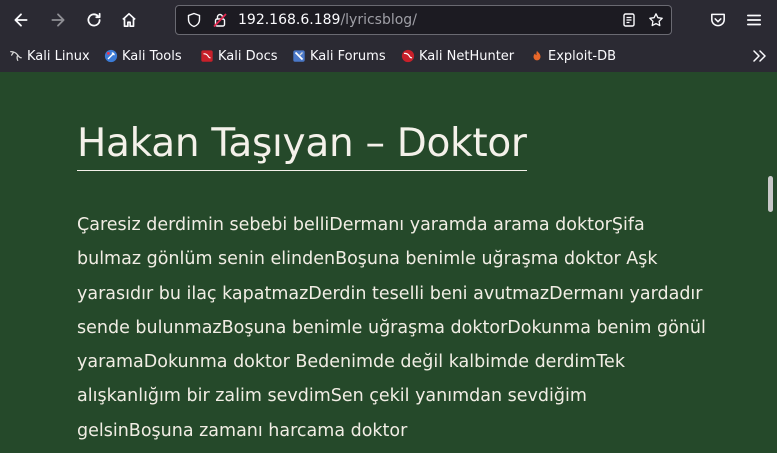 The image size is (777, 453). What do you see at coordinates (299, 56) in the screenshot?
I see `kali-forums-icon` at bounding box center [299, 56].